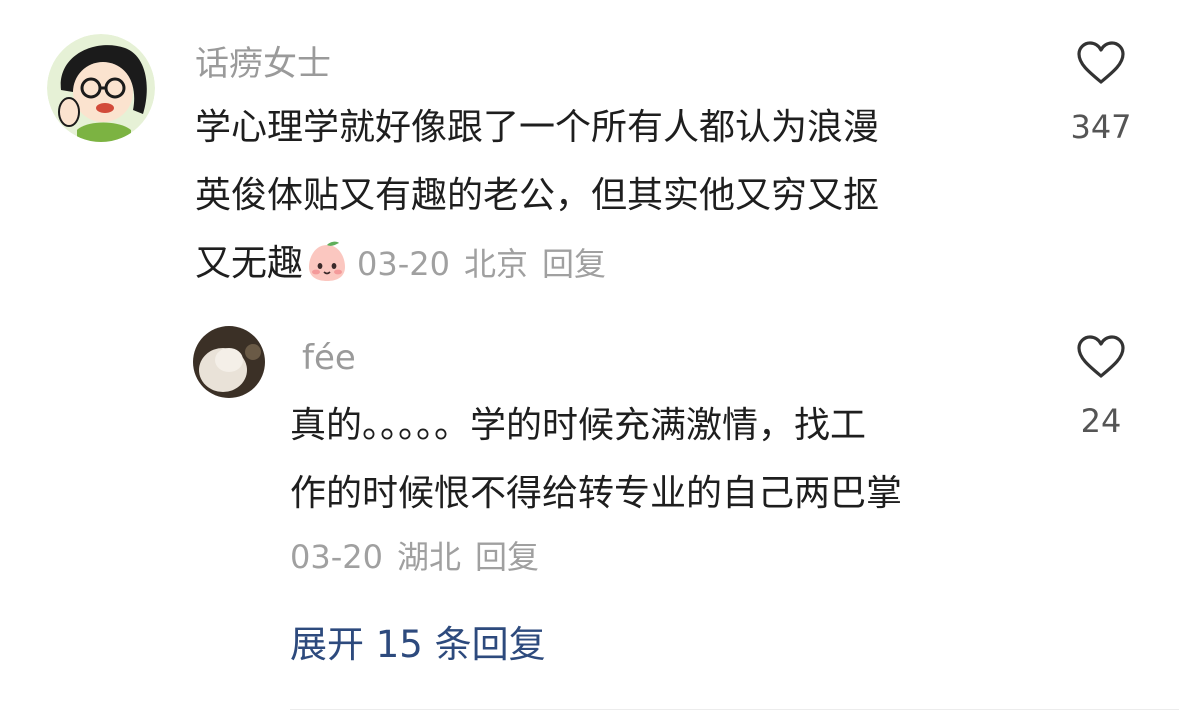  I want to click on comment-like-button: 347, so click(1101, 93).